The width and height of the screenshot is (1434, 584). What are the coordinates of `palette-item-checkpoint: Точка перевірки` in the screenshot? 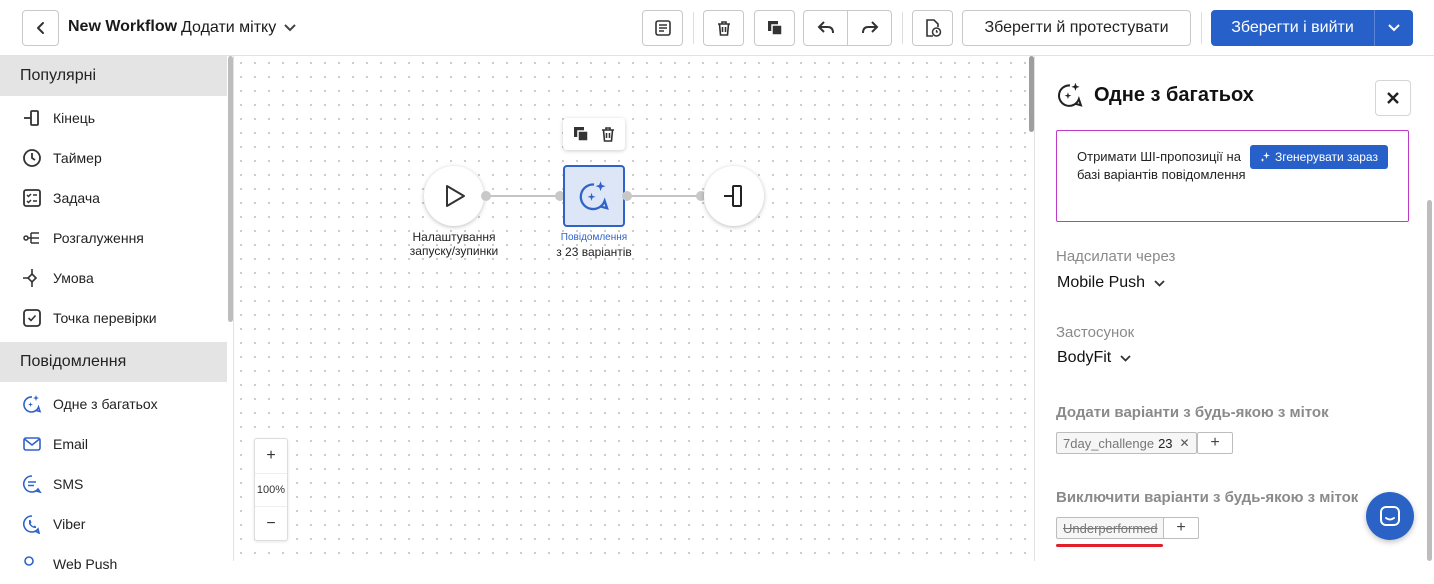 It's located at (113, 318).